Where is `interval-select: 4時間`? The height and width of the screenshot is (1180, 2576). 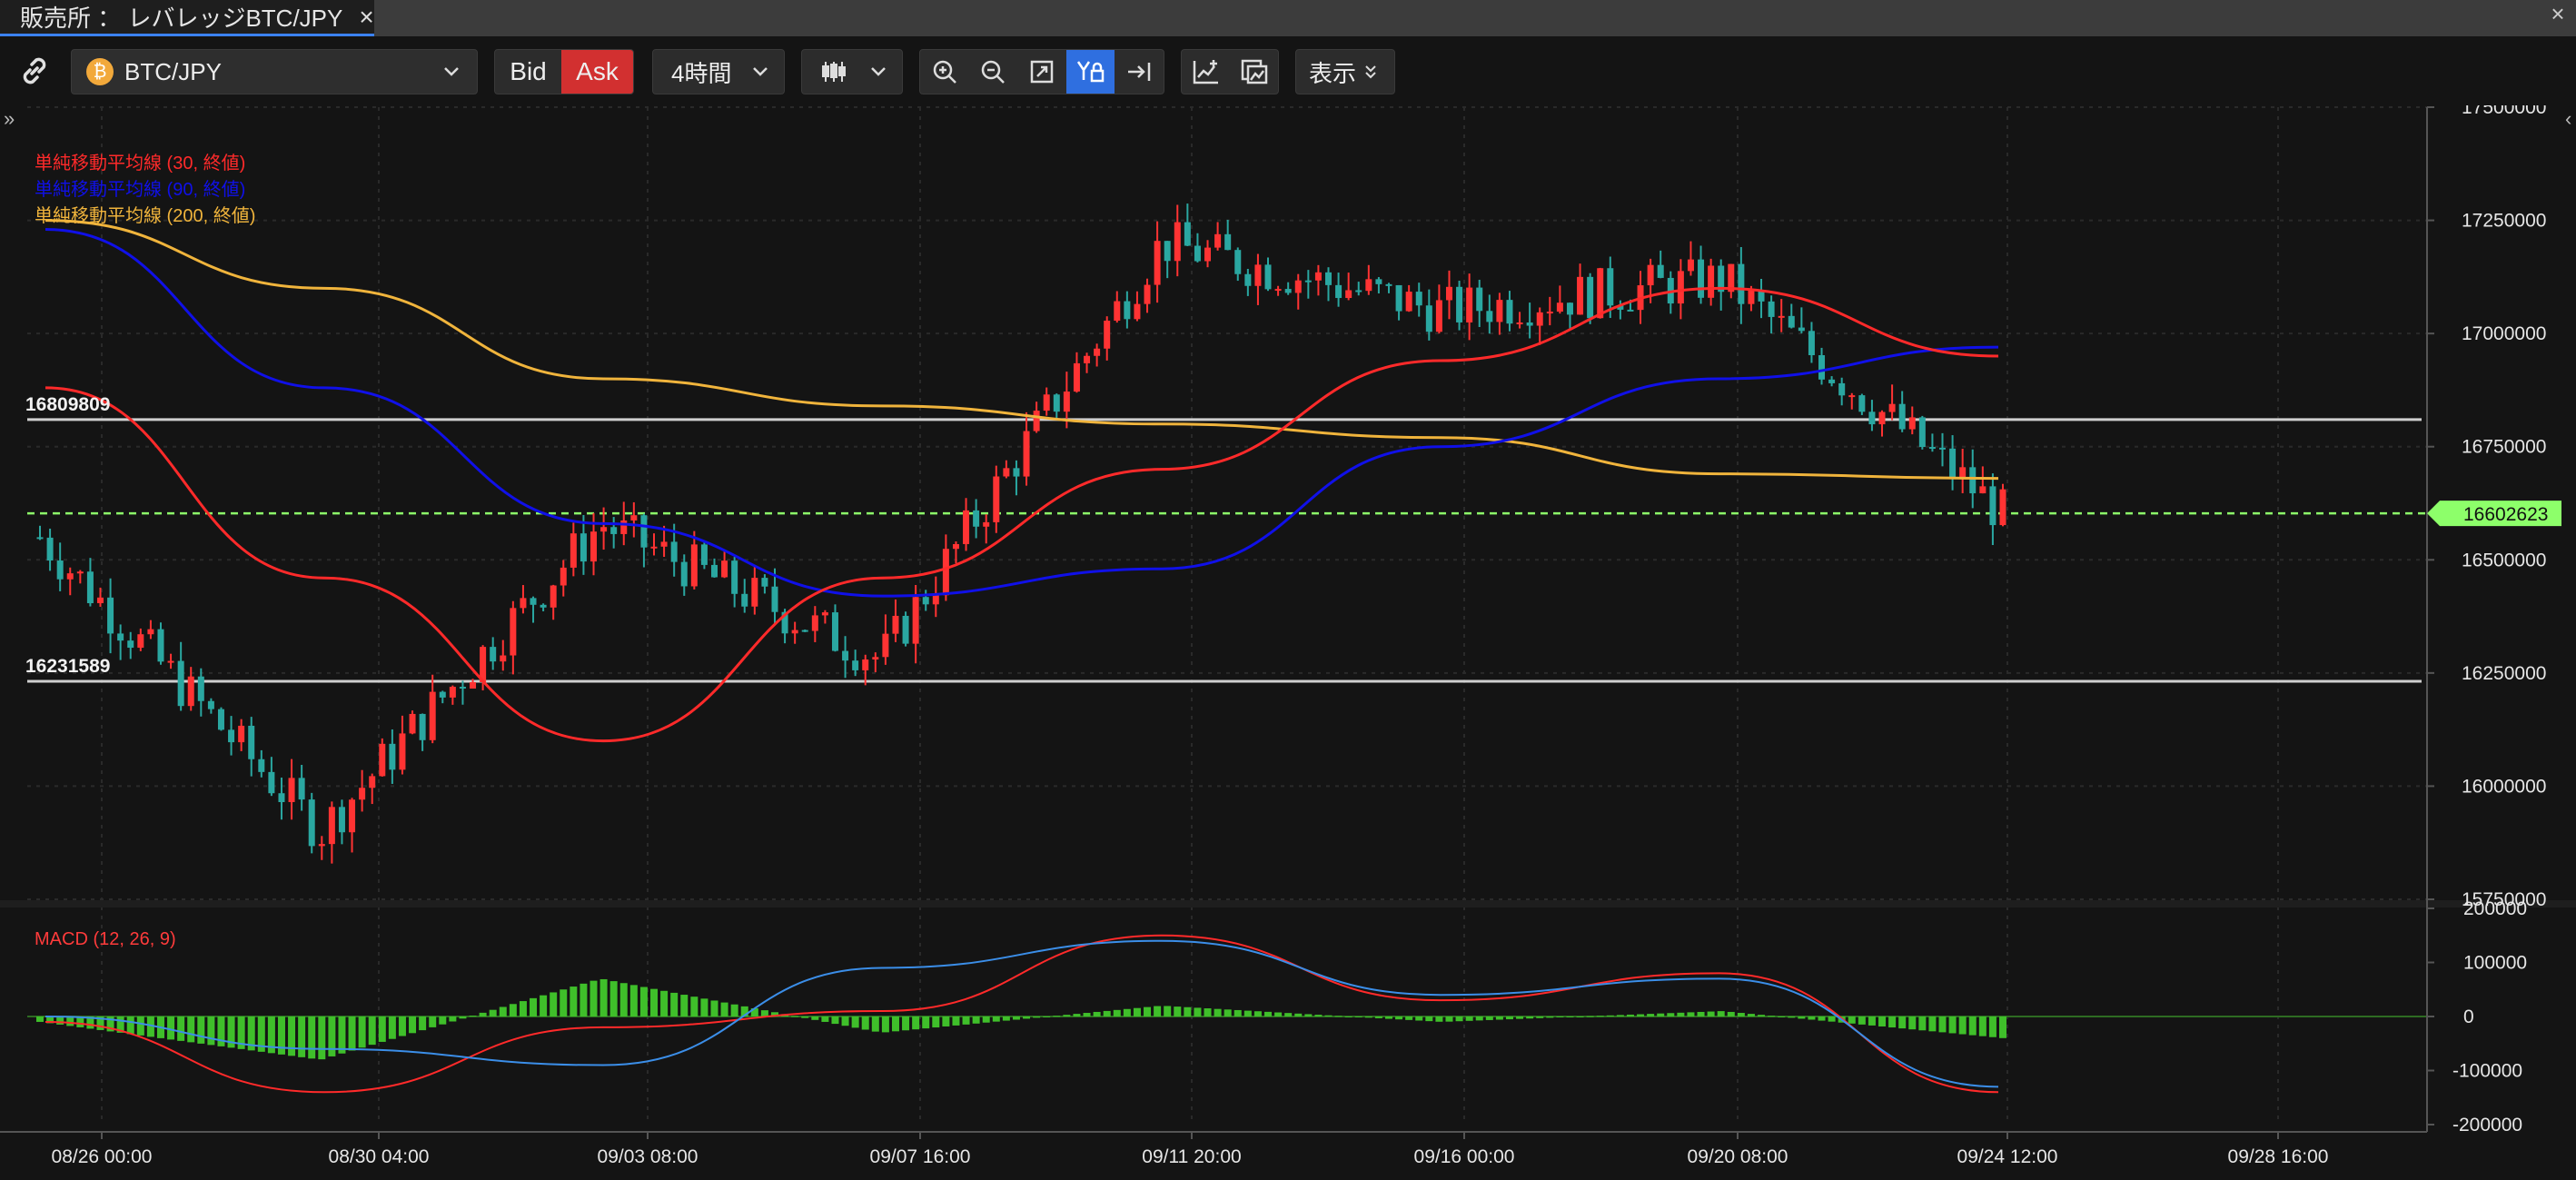
interval-select: 4時間 is located at coordinates (718, 71).